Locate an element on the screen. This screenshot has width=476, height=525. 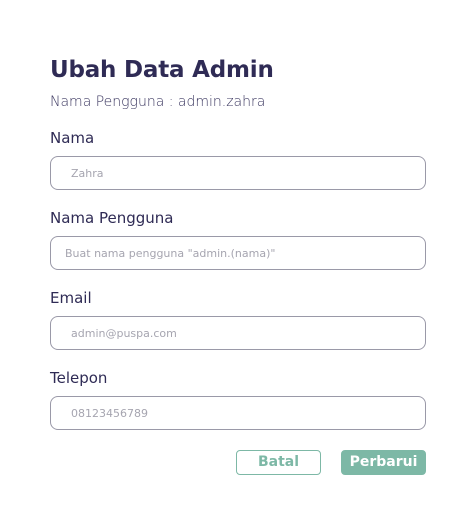
nama-field-group: Nama is located at coordinates (238, 159).